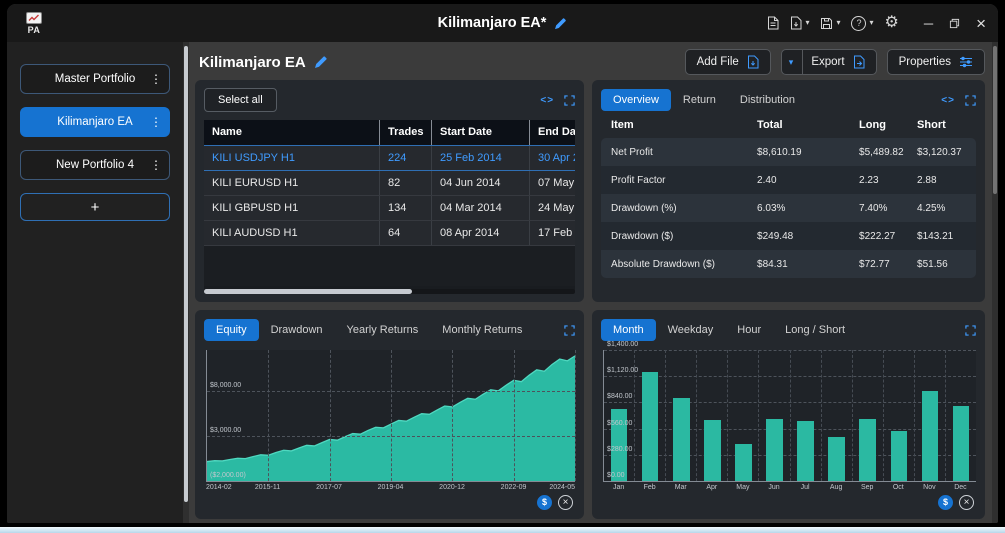 The image size is (1005, 533). I want to click on export-button: ▾ Export, so click(828, 62).